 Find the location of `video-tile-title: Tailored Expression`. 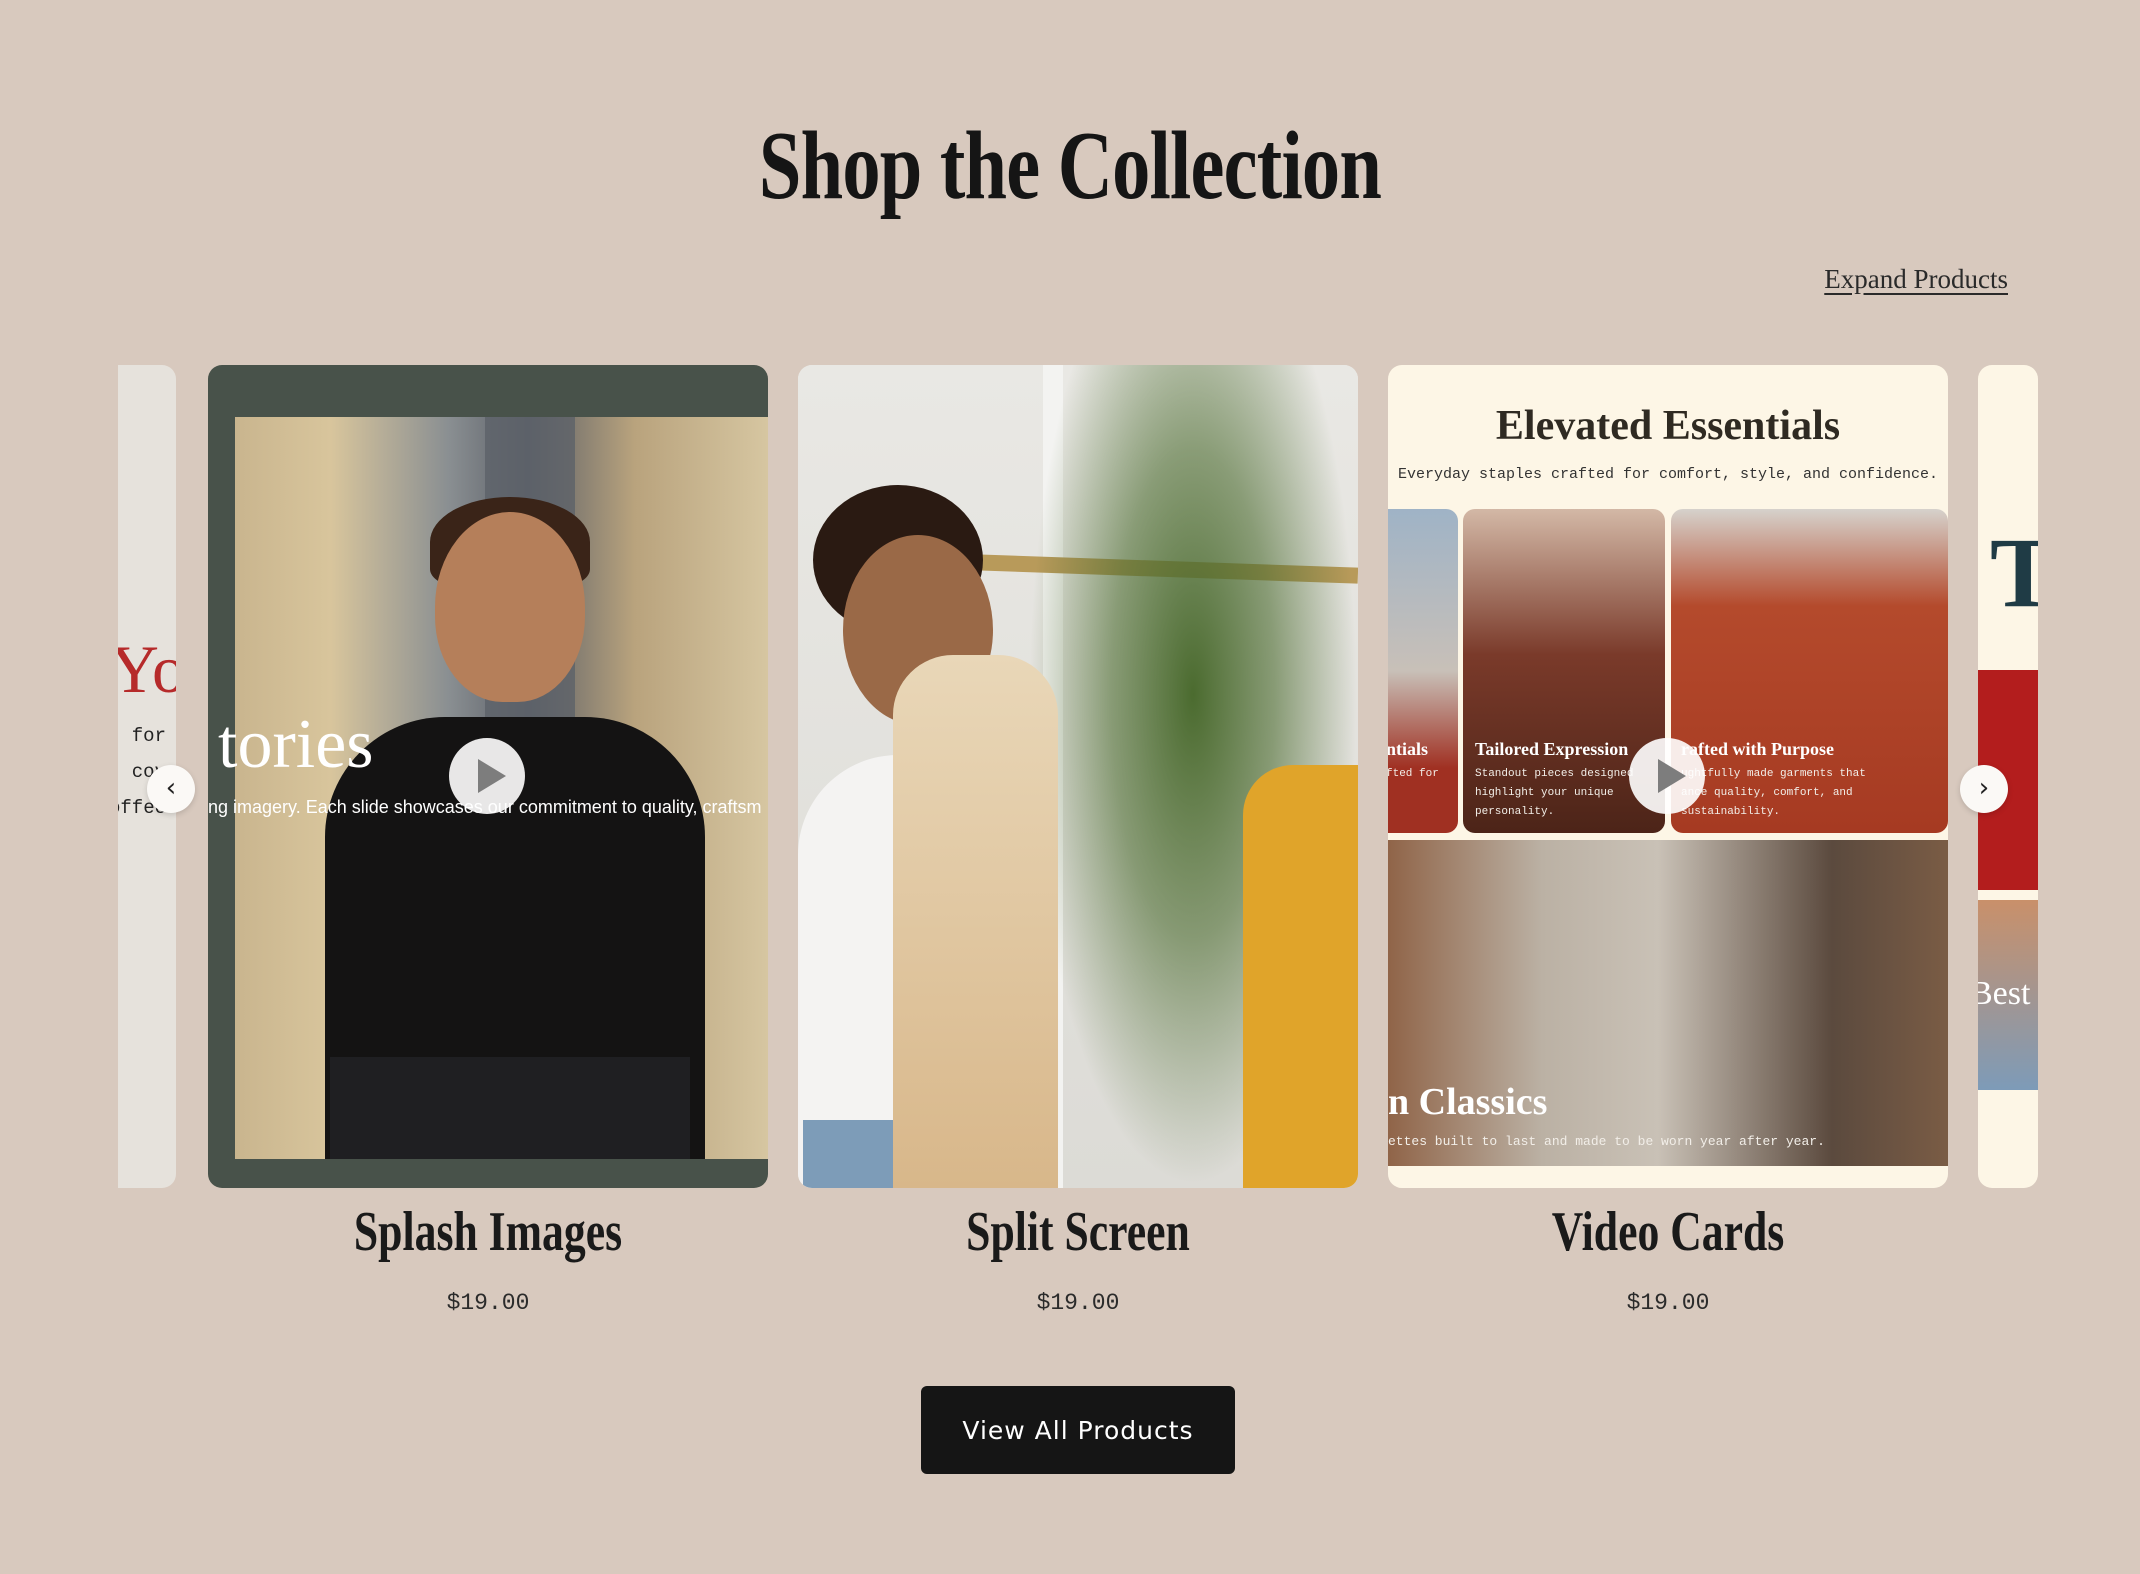

video-tile-title: Tailored Expression is located at coordinates (1552, 749).